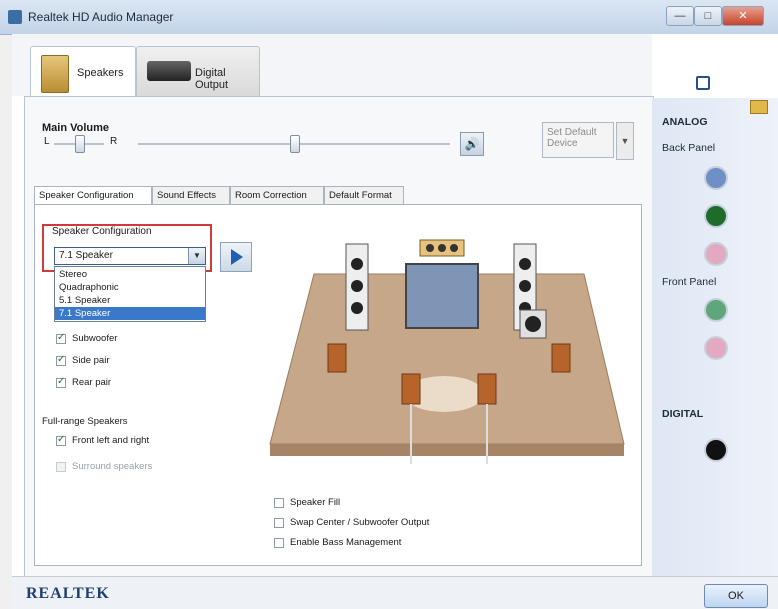 The width and height of the screenshot is (778, 609). What do you see at coordinates (360, 522) in the screenshot?
I see `swap-center-subwoofer-label: Swap Center / Subwoofer Output` at bounding box center [360, 522].